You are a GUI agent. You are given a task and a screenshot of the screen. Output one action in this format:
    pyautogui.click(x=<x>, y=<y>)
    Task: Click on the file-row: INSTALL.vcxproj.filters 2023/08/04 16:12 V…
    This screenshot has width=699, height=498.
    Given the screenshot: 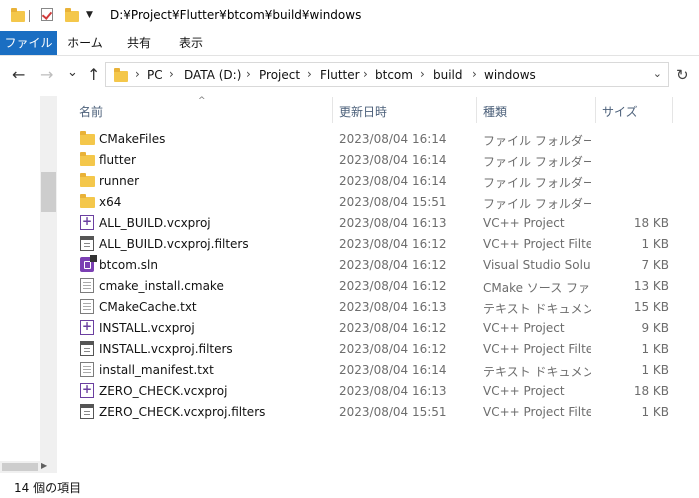 What is the action you would take?
    pyautogui.click(x=380, y=348)
    